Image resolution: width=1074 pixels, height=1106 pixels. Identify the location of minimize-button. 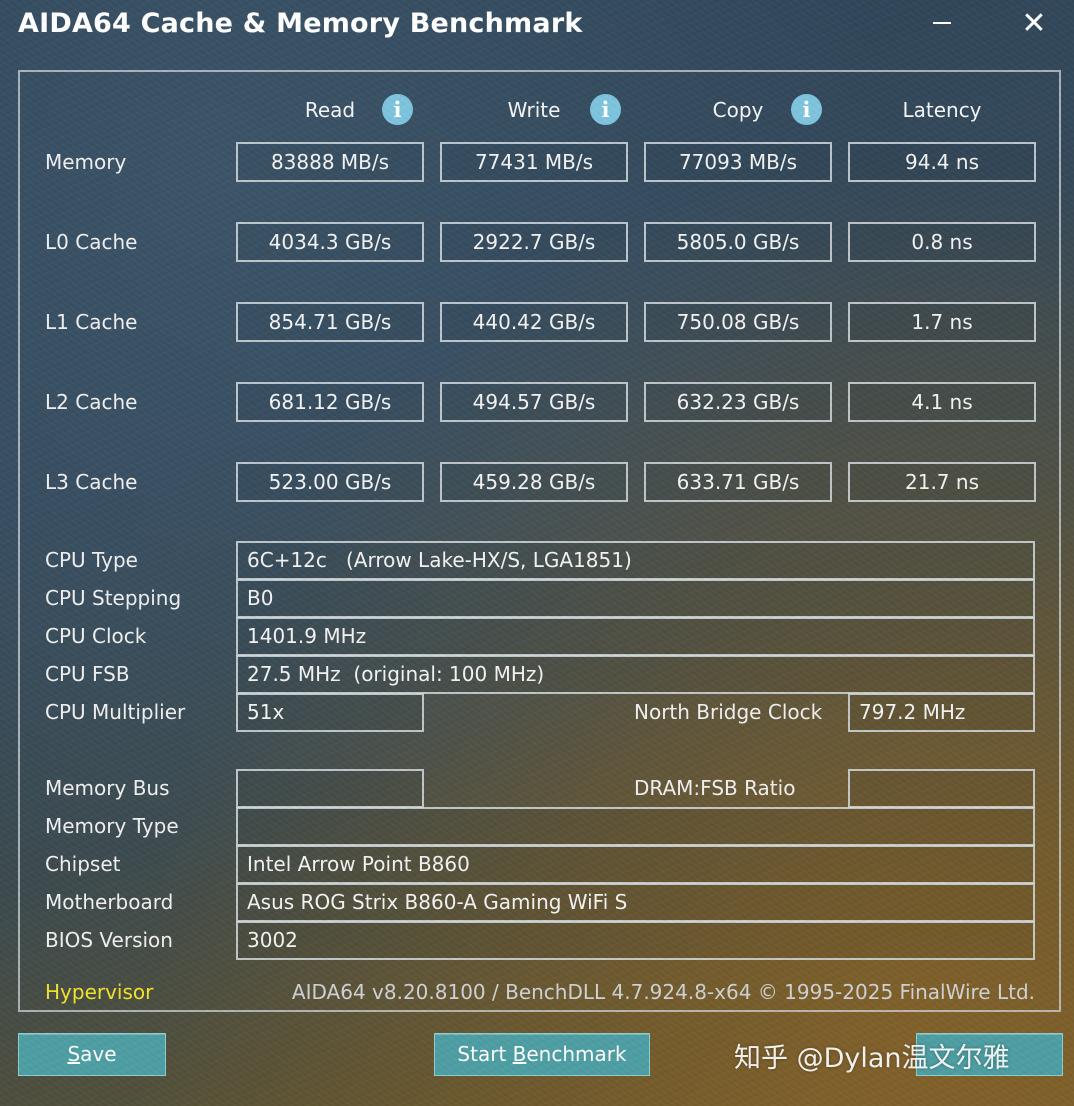
(942, 24).